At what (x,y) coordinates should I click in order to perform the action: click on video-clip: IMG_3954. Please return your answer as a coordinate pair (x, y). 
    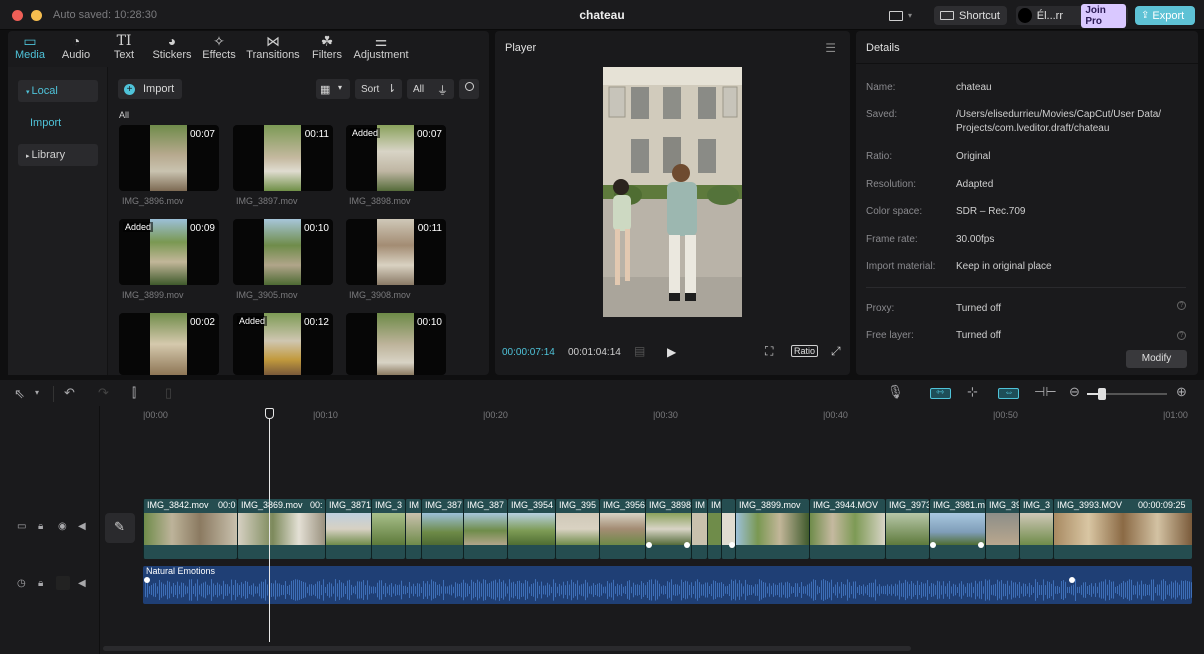
    Looking at the image, I should click on (531, 529).